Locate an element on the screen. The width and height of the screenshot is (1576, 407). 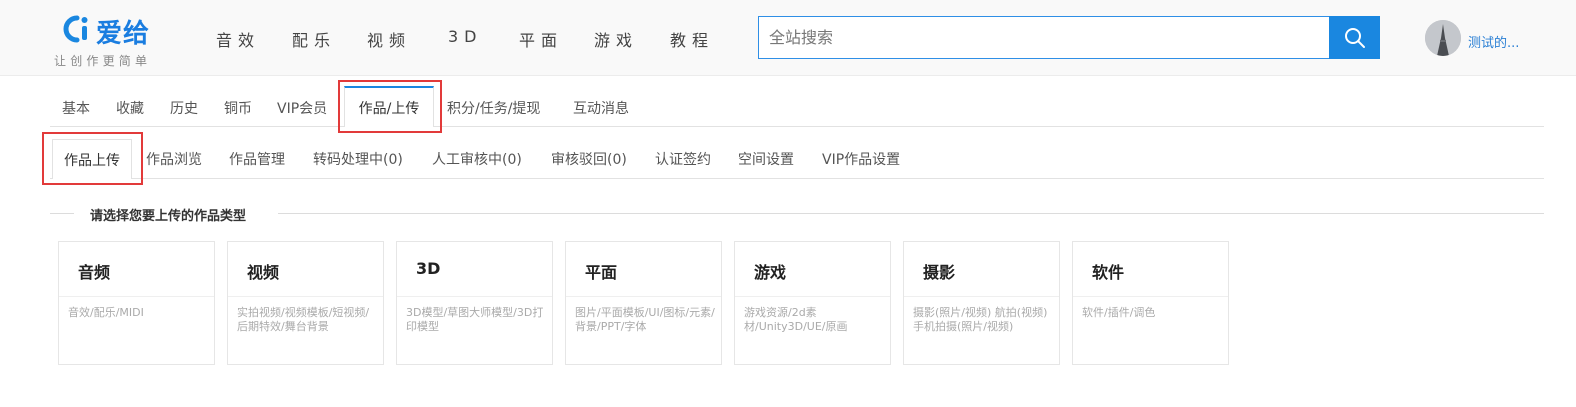
card-desc: 游戏资源/2d素材/Unity3D/UE/原画 is located at coordinates (796, 319).